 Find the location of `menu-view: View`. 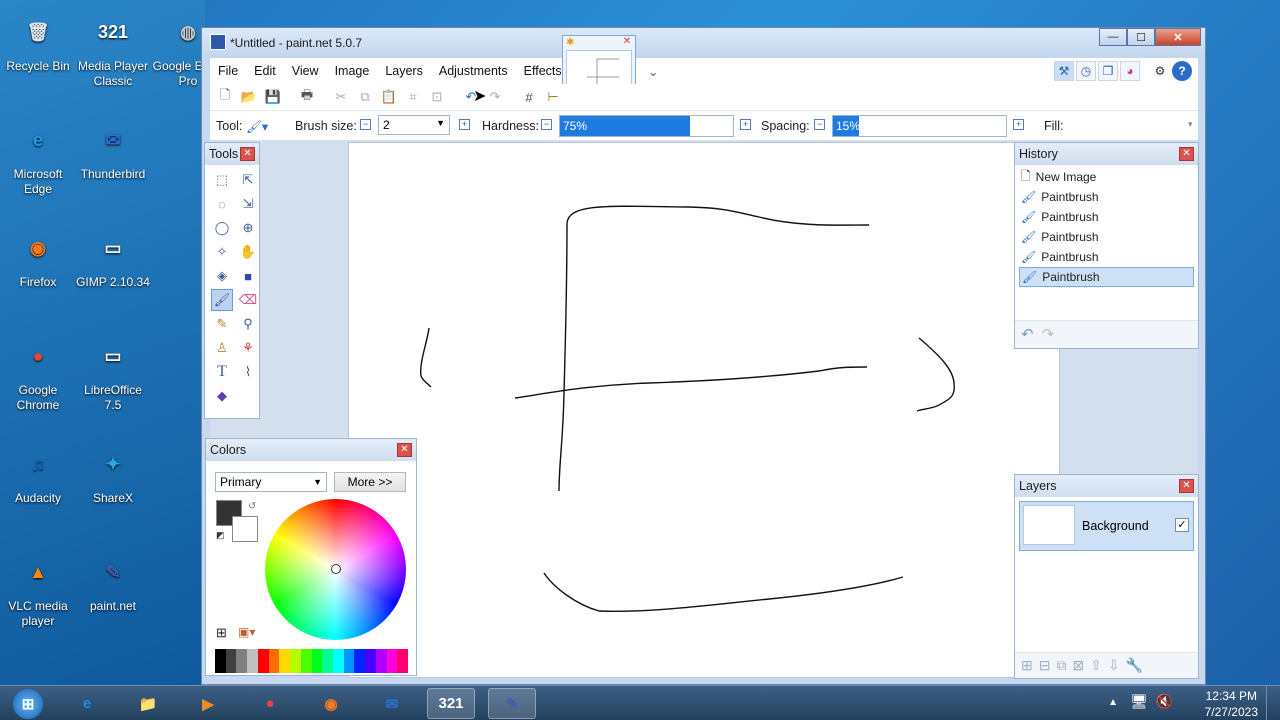

menu-view: View is located at coordinates (305, 71).